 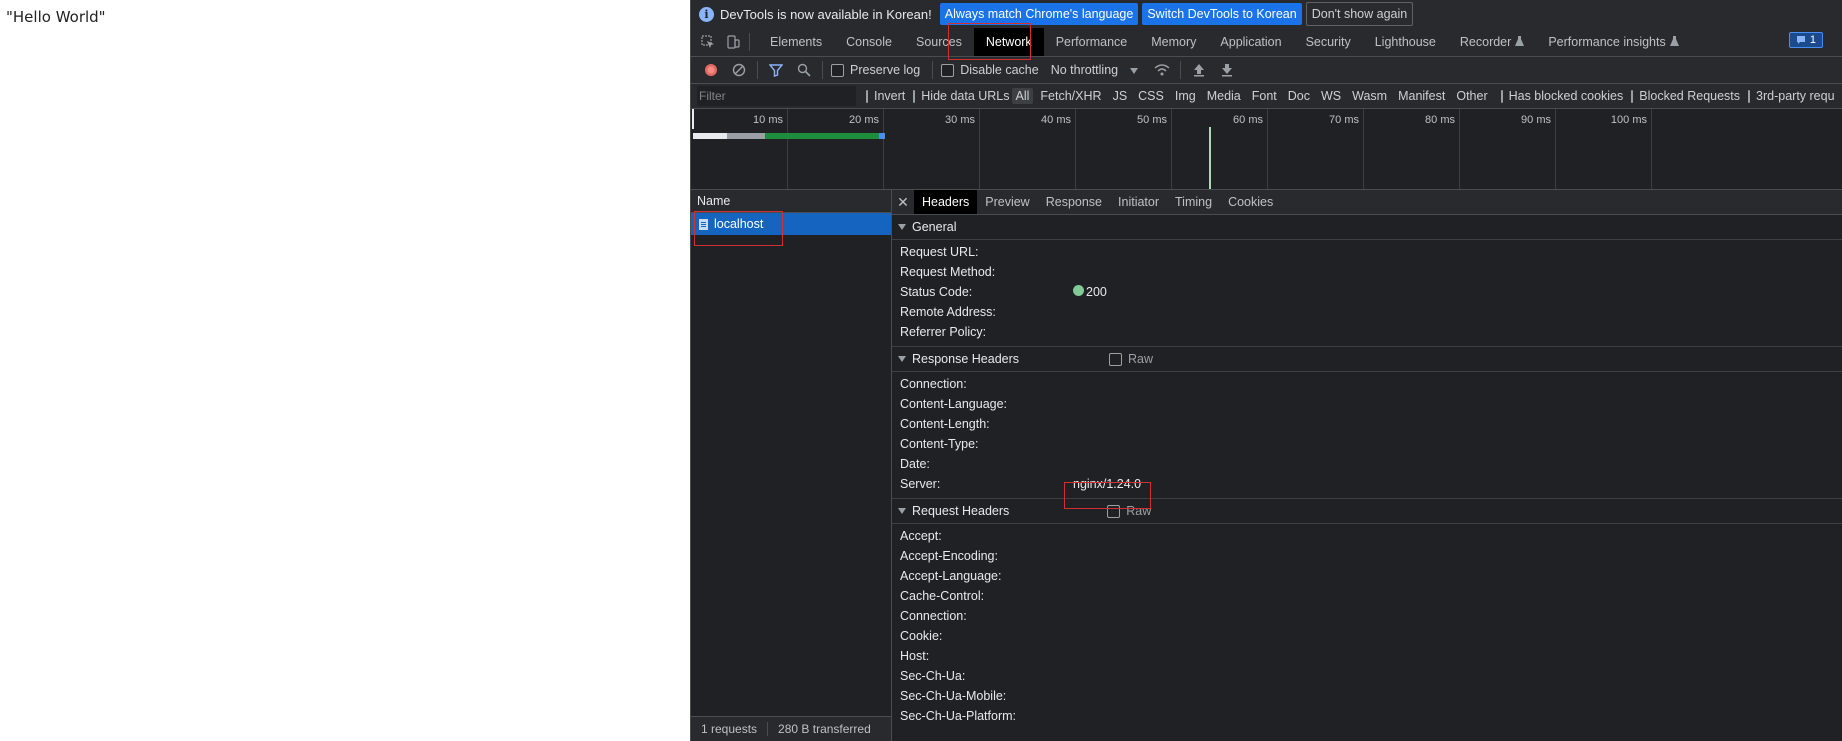 I want to click on details-tab-initiator: Initiator, so click(x=1138, y=202).